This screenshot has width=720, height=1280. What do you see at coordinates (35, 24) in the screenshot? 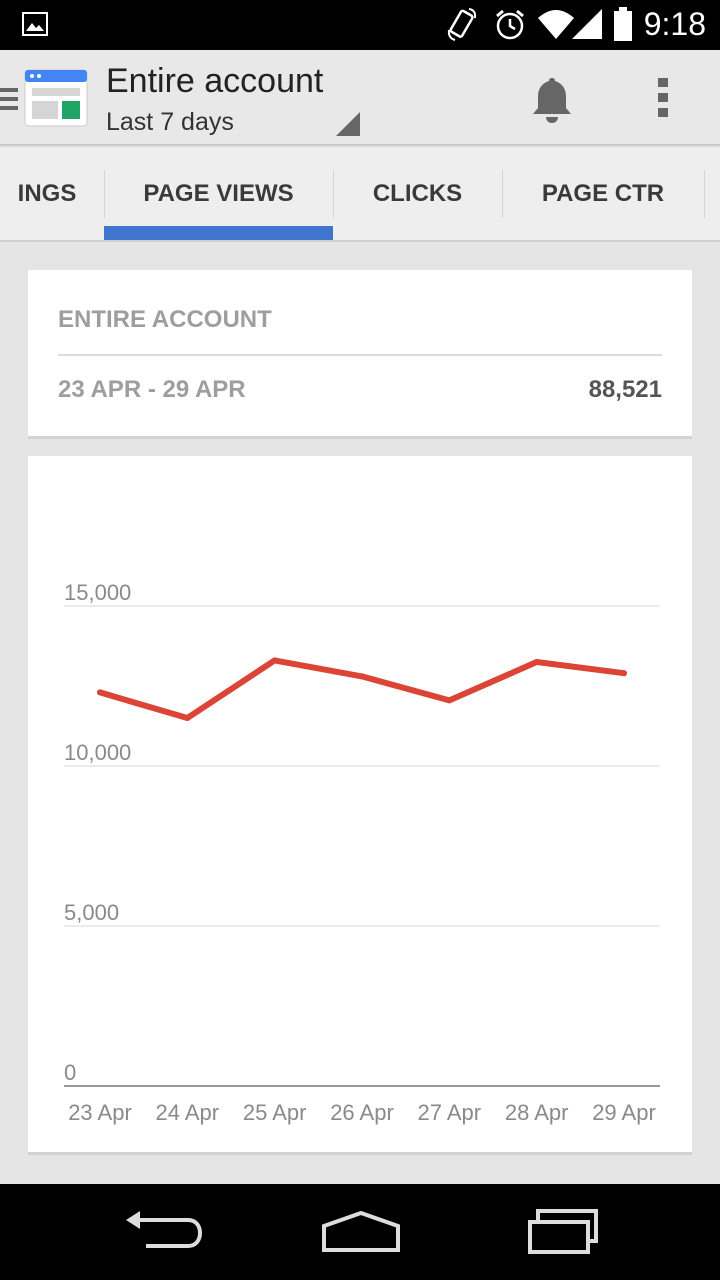
I see `gallery-icon` at bounding box center [35, 24].